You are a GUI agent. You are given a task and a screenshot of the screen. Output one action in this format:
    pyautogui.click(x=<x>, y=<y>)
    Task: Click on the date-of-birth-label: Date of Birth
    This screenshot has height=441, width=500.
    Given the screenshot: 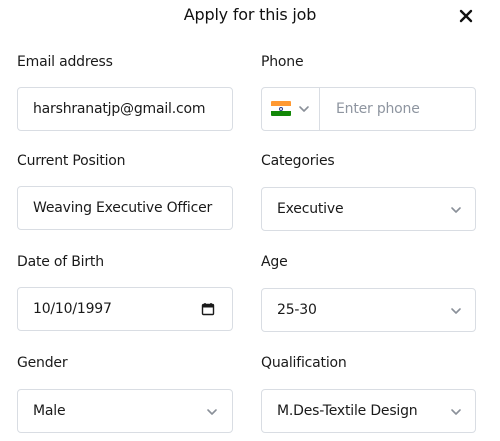 What is the action you would take?
    pyautogui.click(x=60, y=262)
    